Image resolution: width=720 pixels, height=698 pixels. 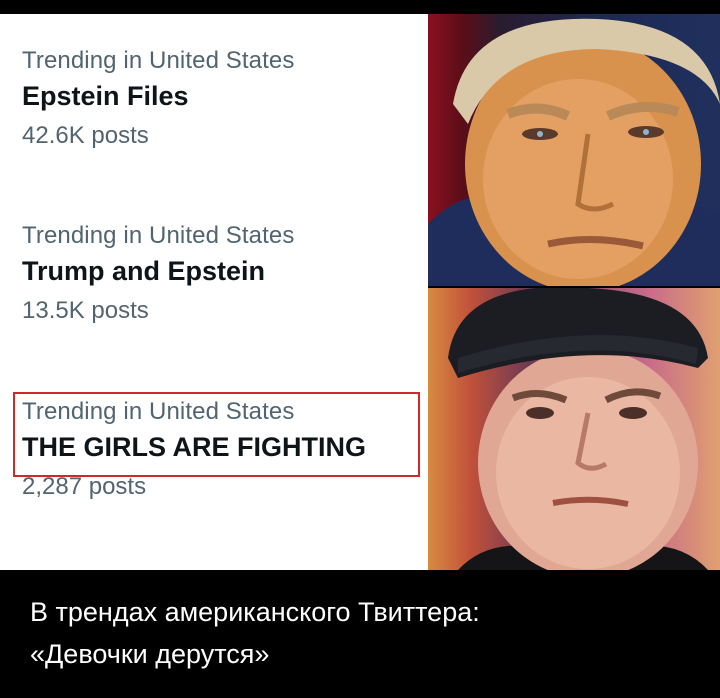 I want to click on trend-name: Epstein Files, so click(x=105, y=96).